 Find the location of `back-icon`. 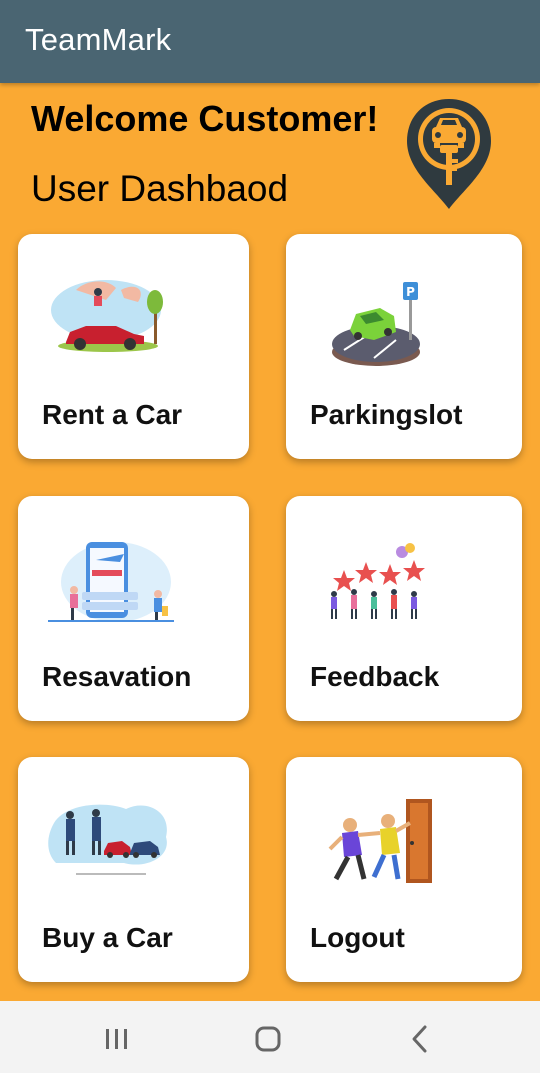

back-icon is located at coordinates (420, 1039).